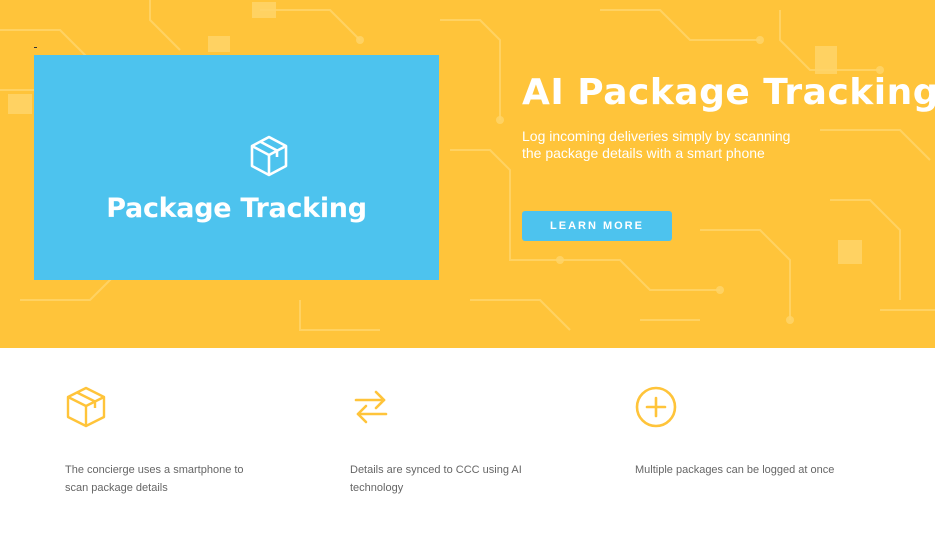 The width and height of the screenshot is (935, 541). Describe the element at coordinates (371, 407) in the screenshot. I see `sync-arrows-icon` at that location.